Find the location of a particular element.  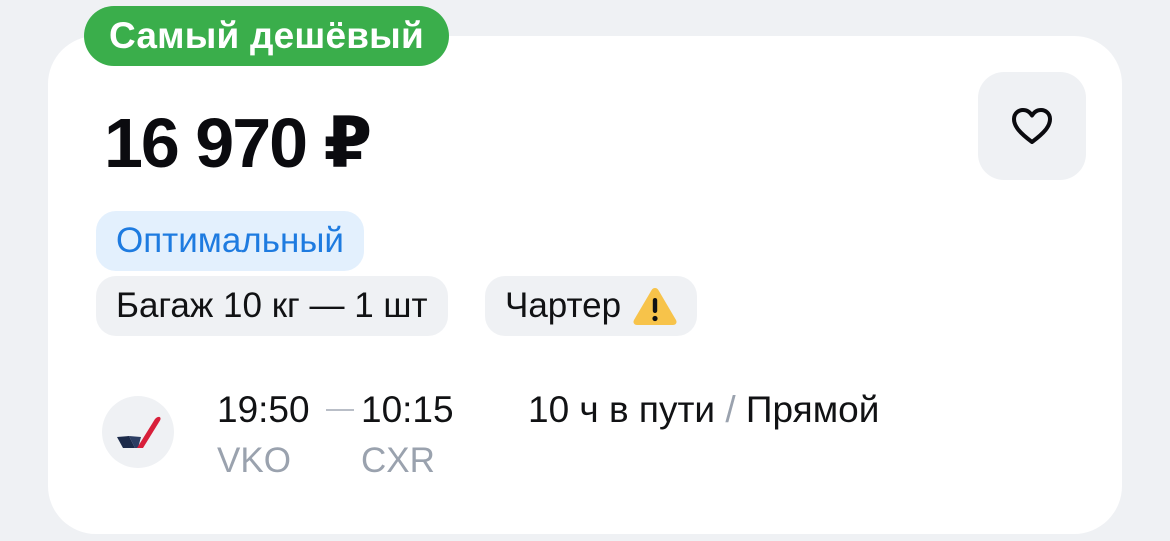

arrival-time: 10:15 is located at coordinates (407, 409).